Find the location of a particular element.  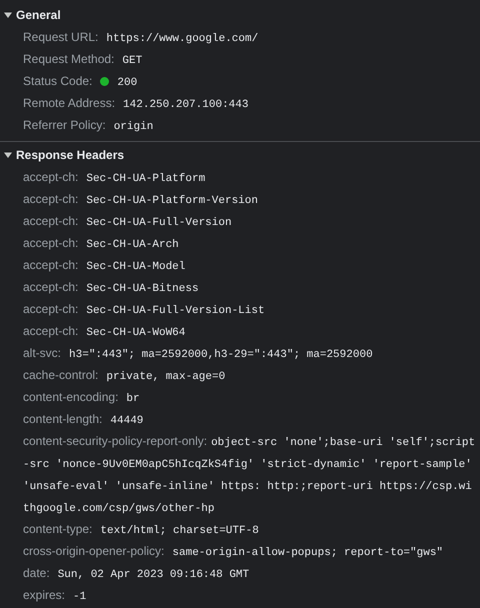

header-value: same-origin-allow-popups; report-to="gws" is located at coordinates (308, 553).